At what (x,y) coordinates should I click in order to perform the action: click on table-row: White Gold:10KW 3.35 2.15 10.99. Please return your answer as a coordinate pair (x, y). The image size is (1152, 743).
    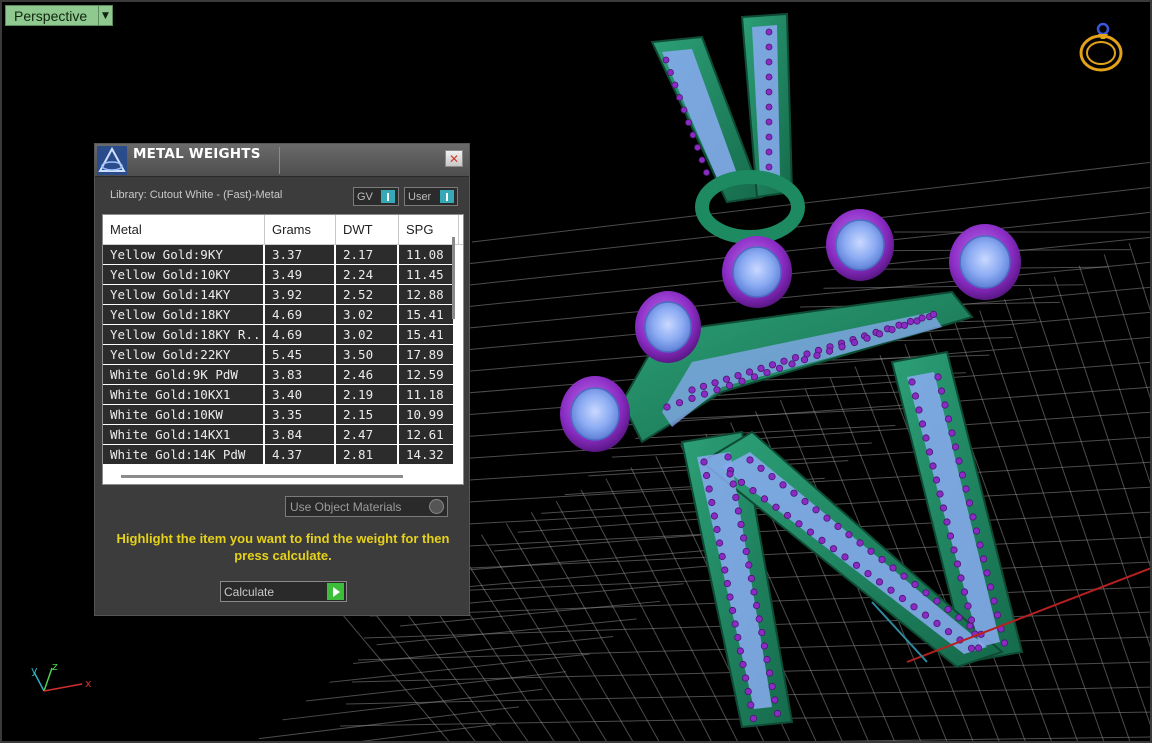
    Looking at the image, I should click on (278, 415).